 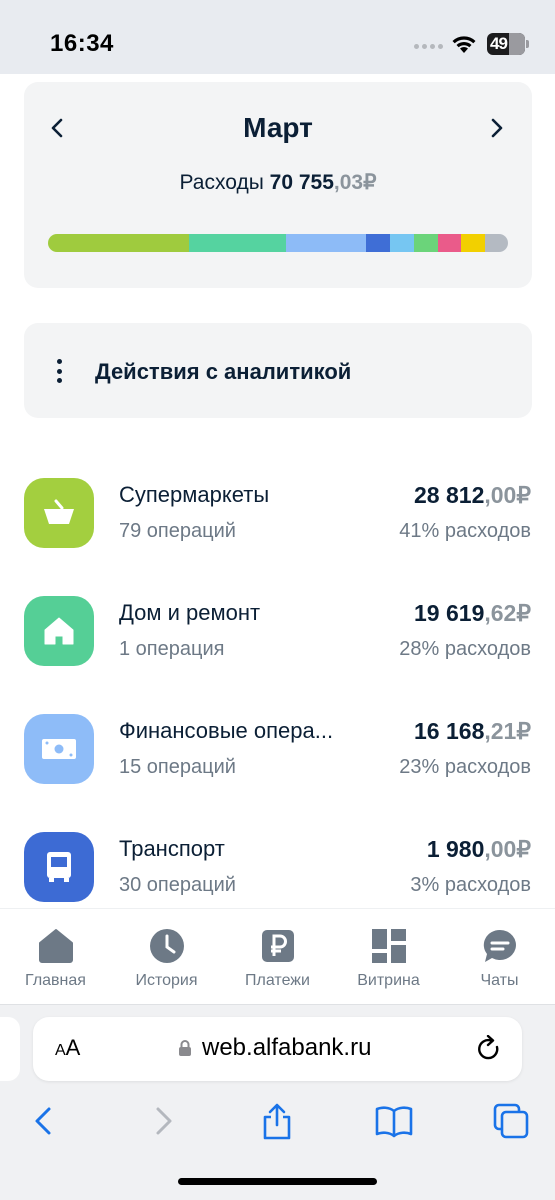 What do you see at coordinates (59, 749) in the screenshot?
I see `banknote-icon` at bounding box center [59, 749].